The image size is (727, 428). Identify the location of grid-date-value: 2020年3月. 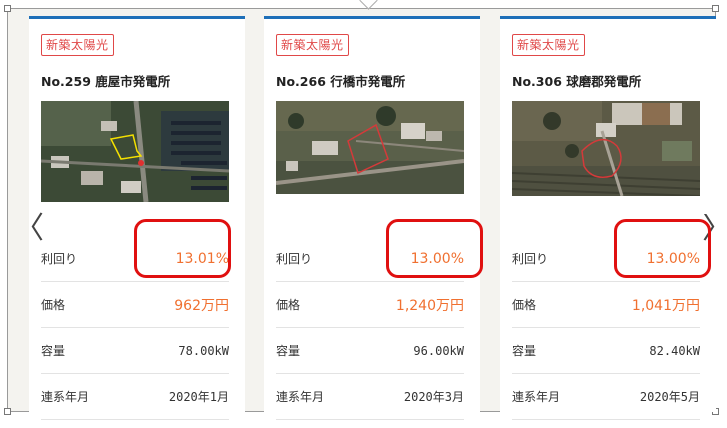
(433, 397).